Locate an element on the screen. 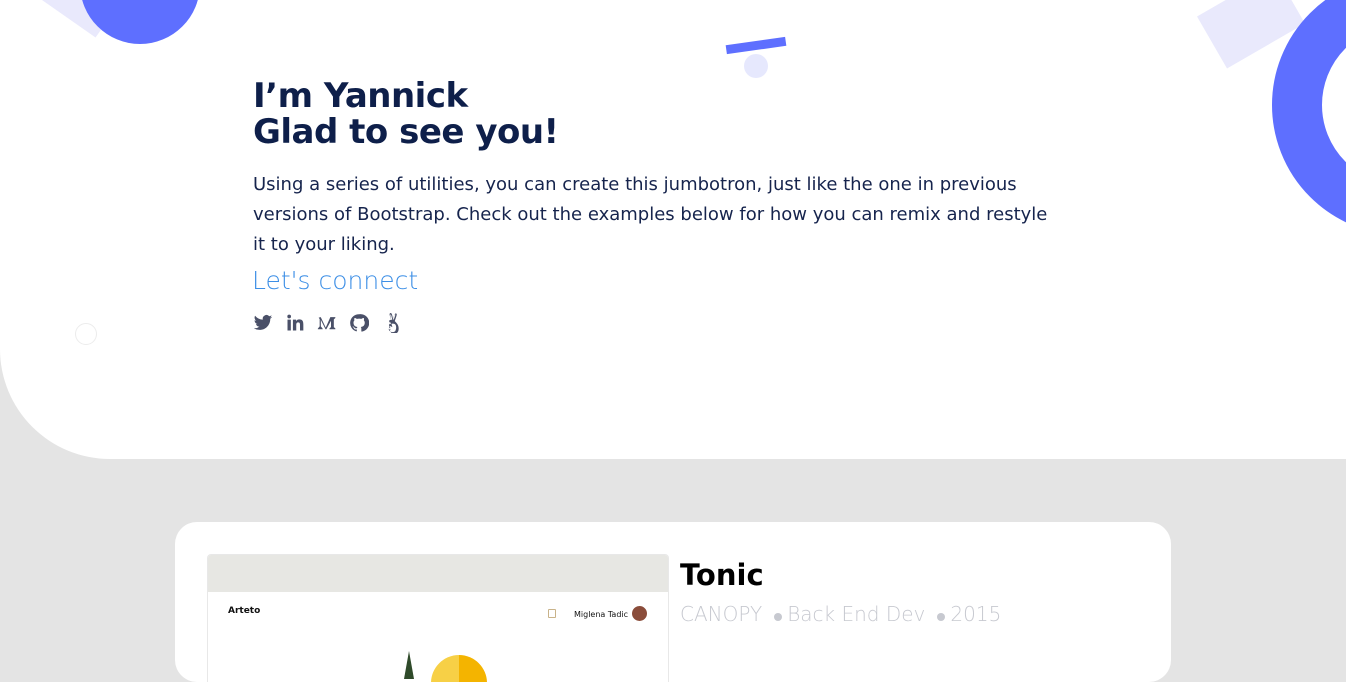 This screenshot has width=1346, height=682. title-line-2: Glad to see you! is located at coordinates (406, 132).